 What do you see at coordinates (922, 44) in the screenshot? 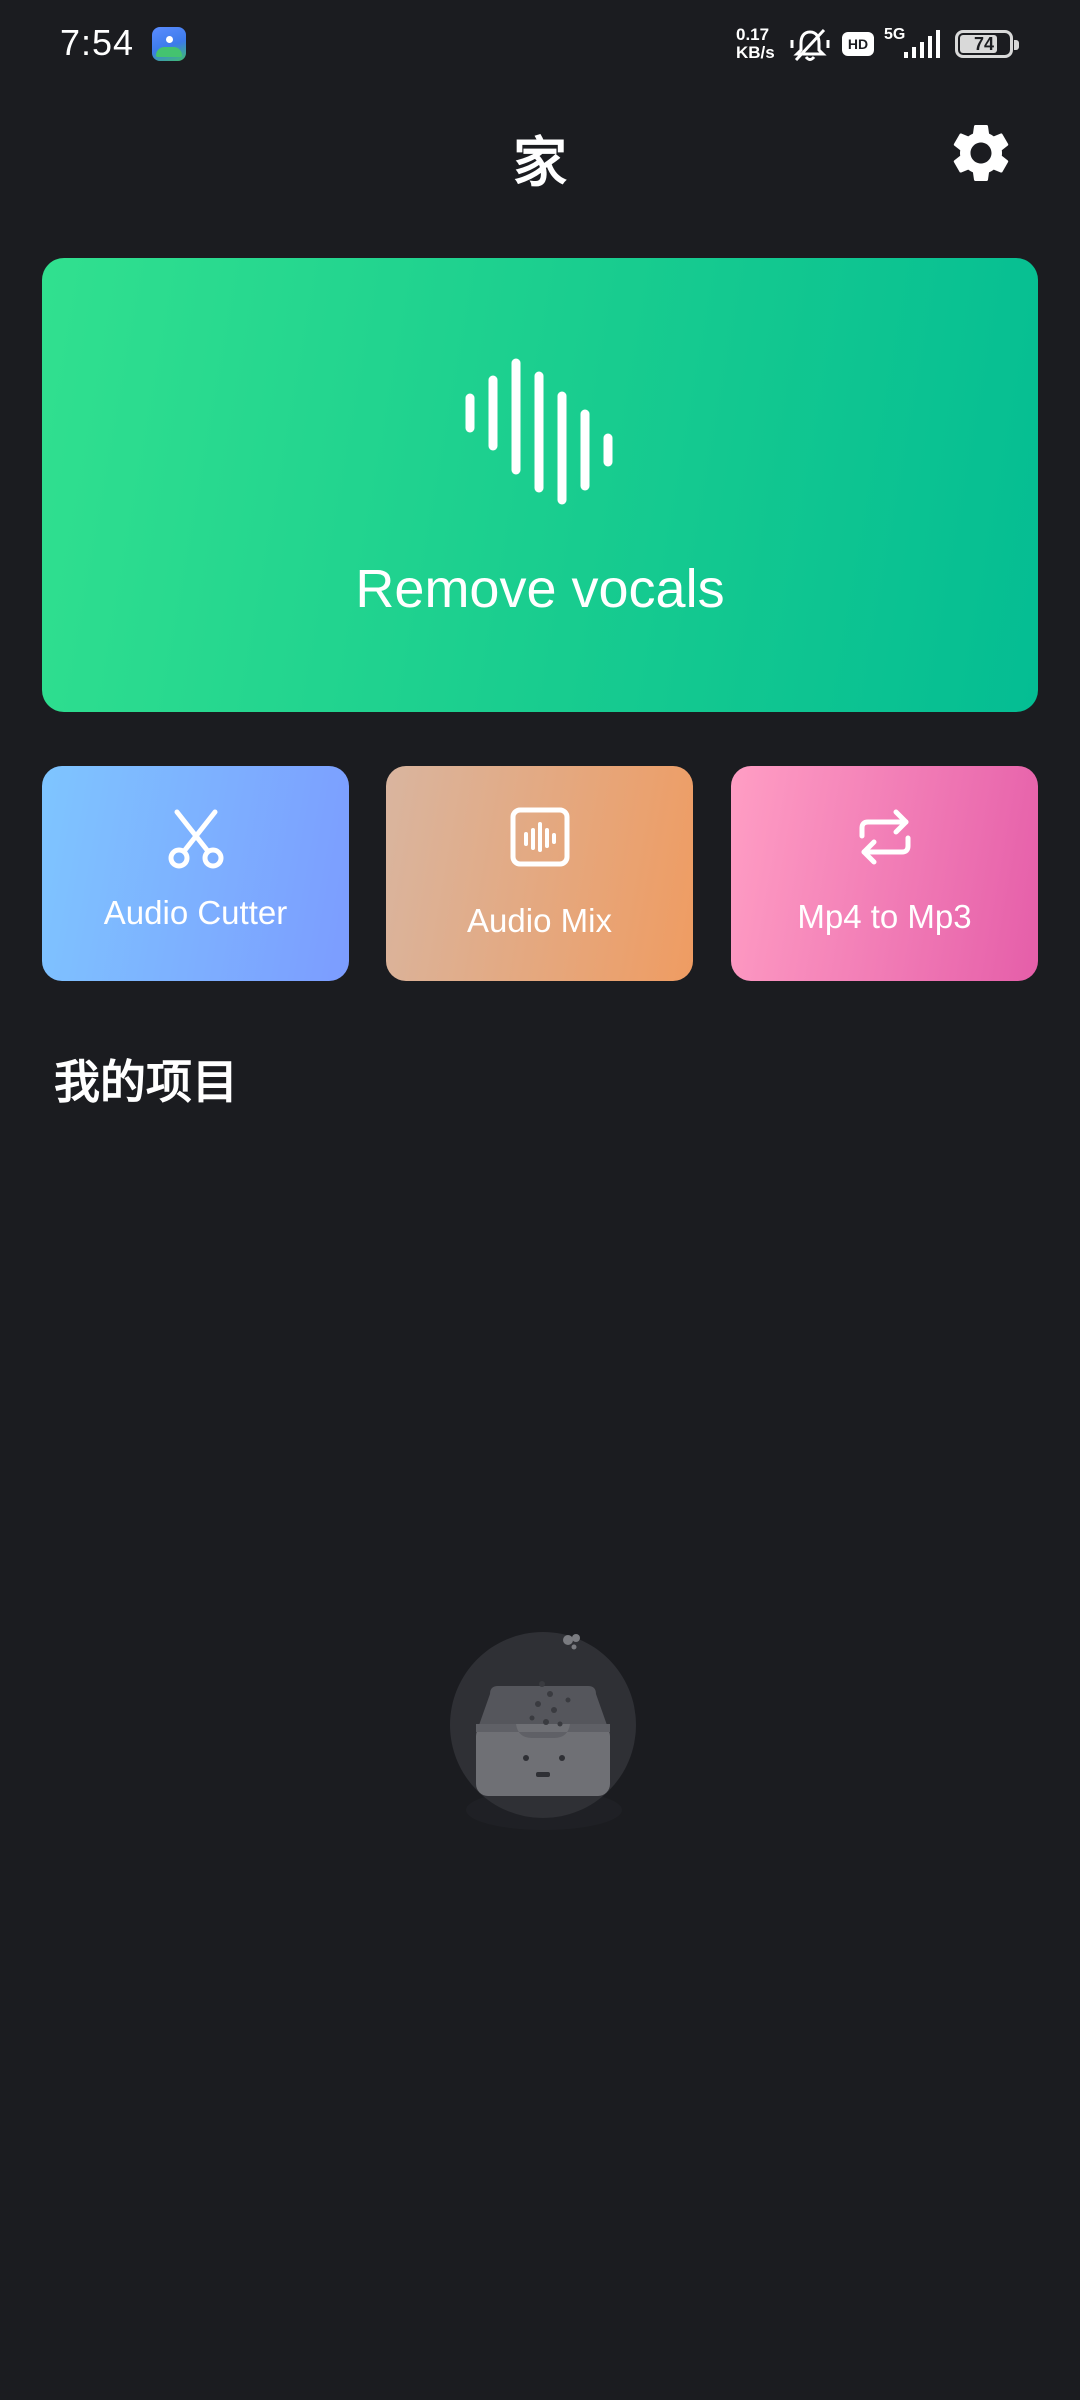
I see `signal-strength-icon` at bounding box center [922, 44].